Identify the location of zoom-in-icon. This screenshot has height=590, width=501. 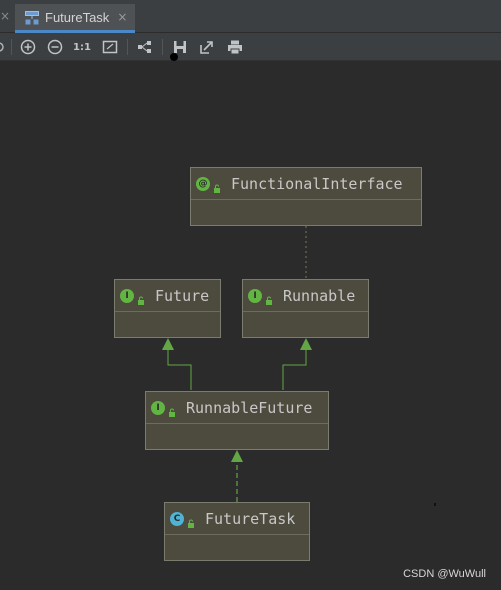
(28, 47).